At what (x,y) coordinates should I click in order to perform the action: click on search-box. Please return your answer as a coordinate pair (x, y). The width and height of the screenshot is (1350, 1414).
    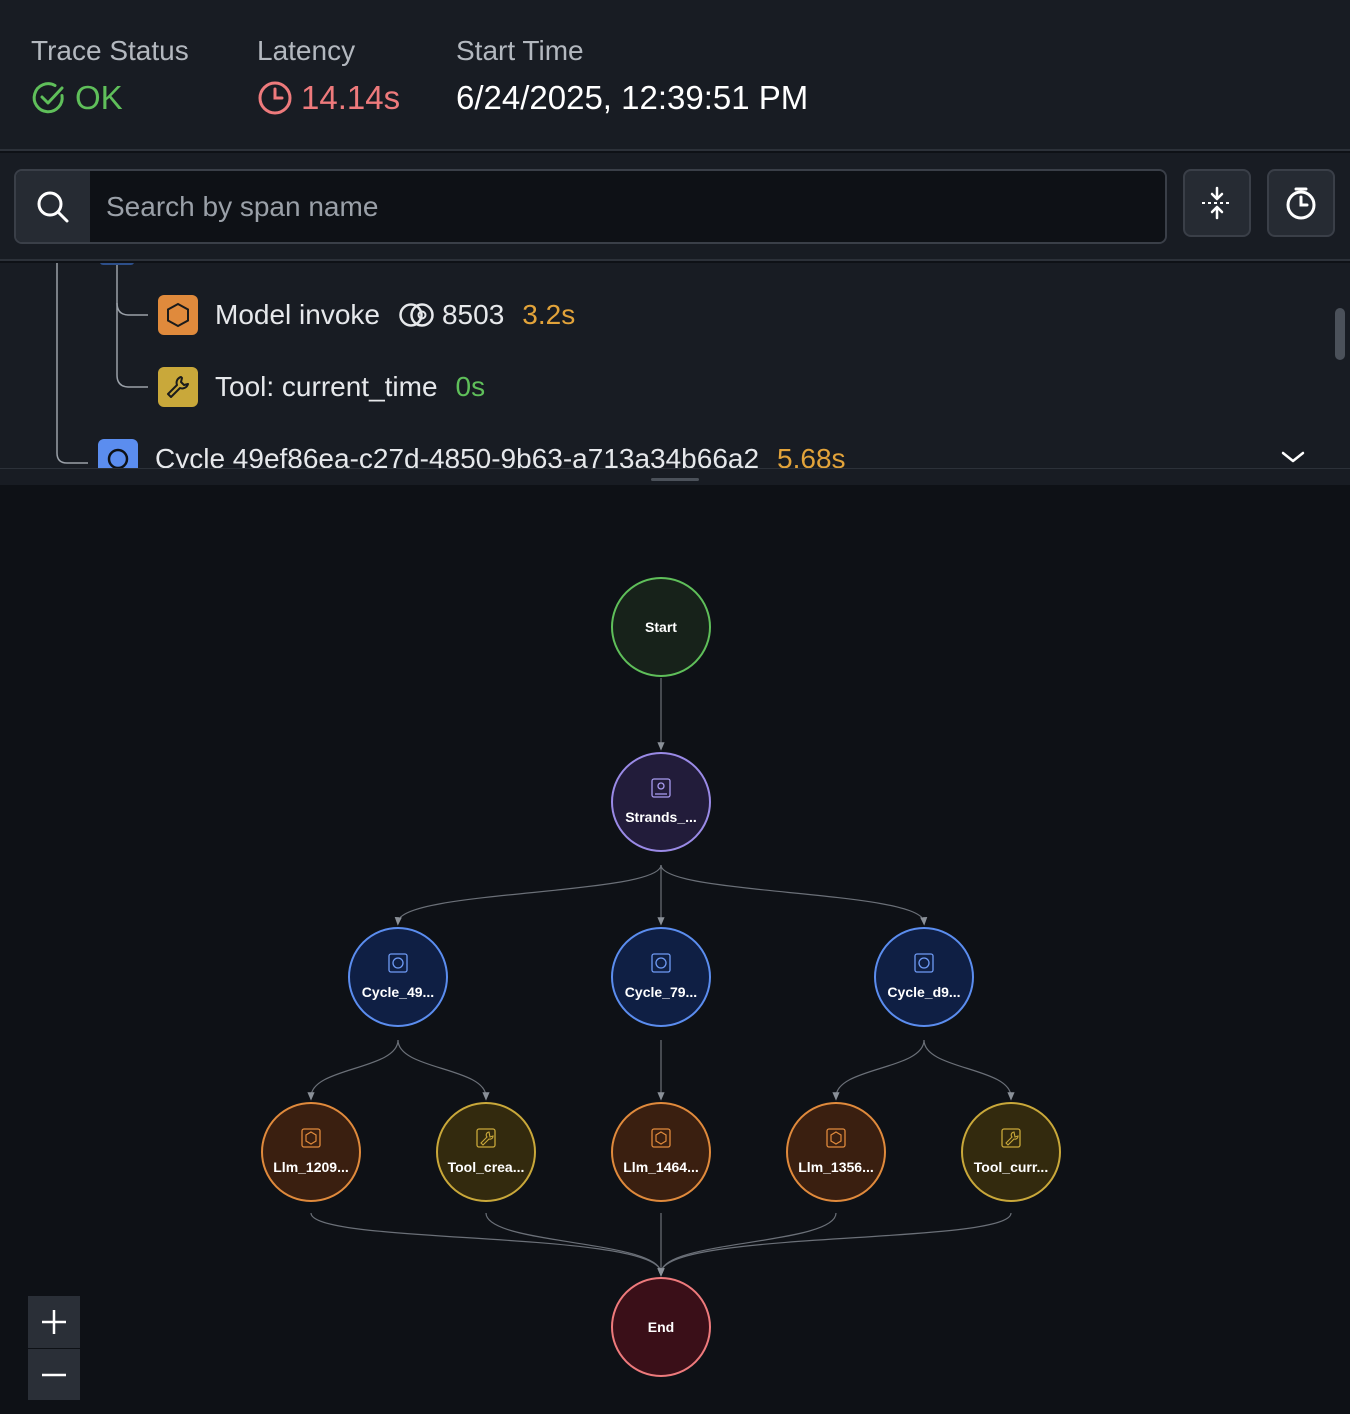
    Looking at the image, I should click on (590, 206).